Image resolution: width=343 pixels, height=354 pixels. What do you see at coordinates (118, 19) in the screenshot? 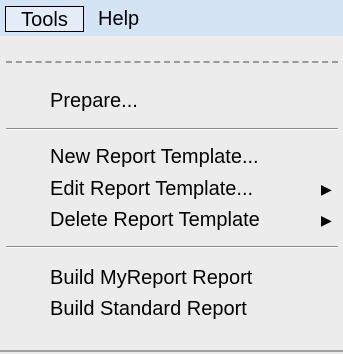
I see `menu-help: Help` at bounding box center [118, 19].